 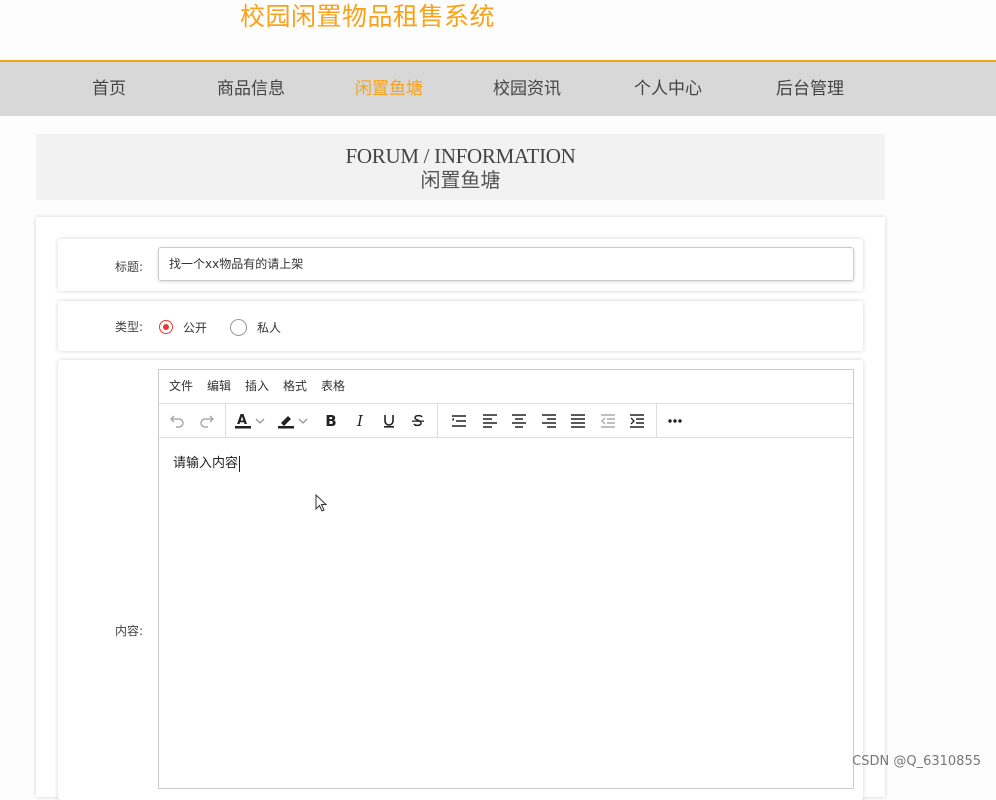 I want to click on page-banner: FORUM / INFORMATION 闲置鱼塘, so click(x=460, y=167).